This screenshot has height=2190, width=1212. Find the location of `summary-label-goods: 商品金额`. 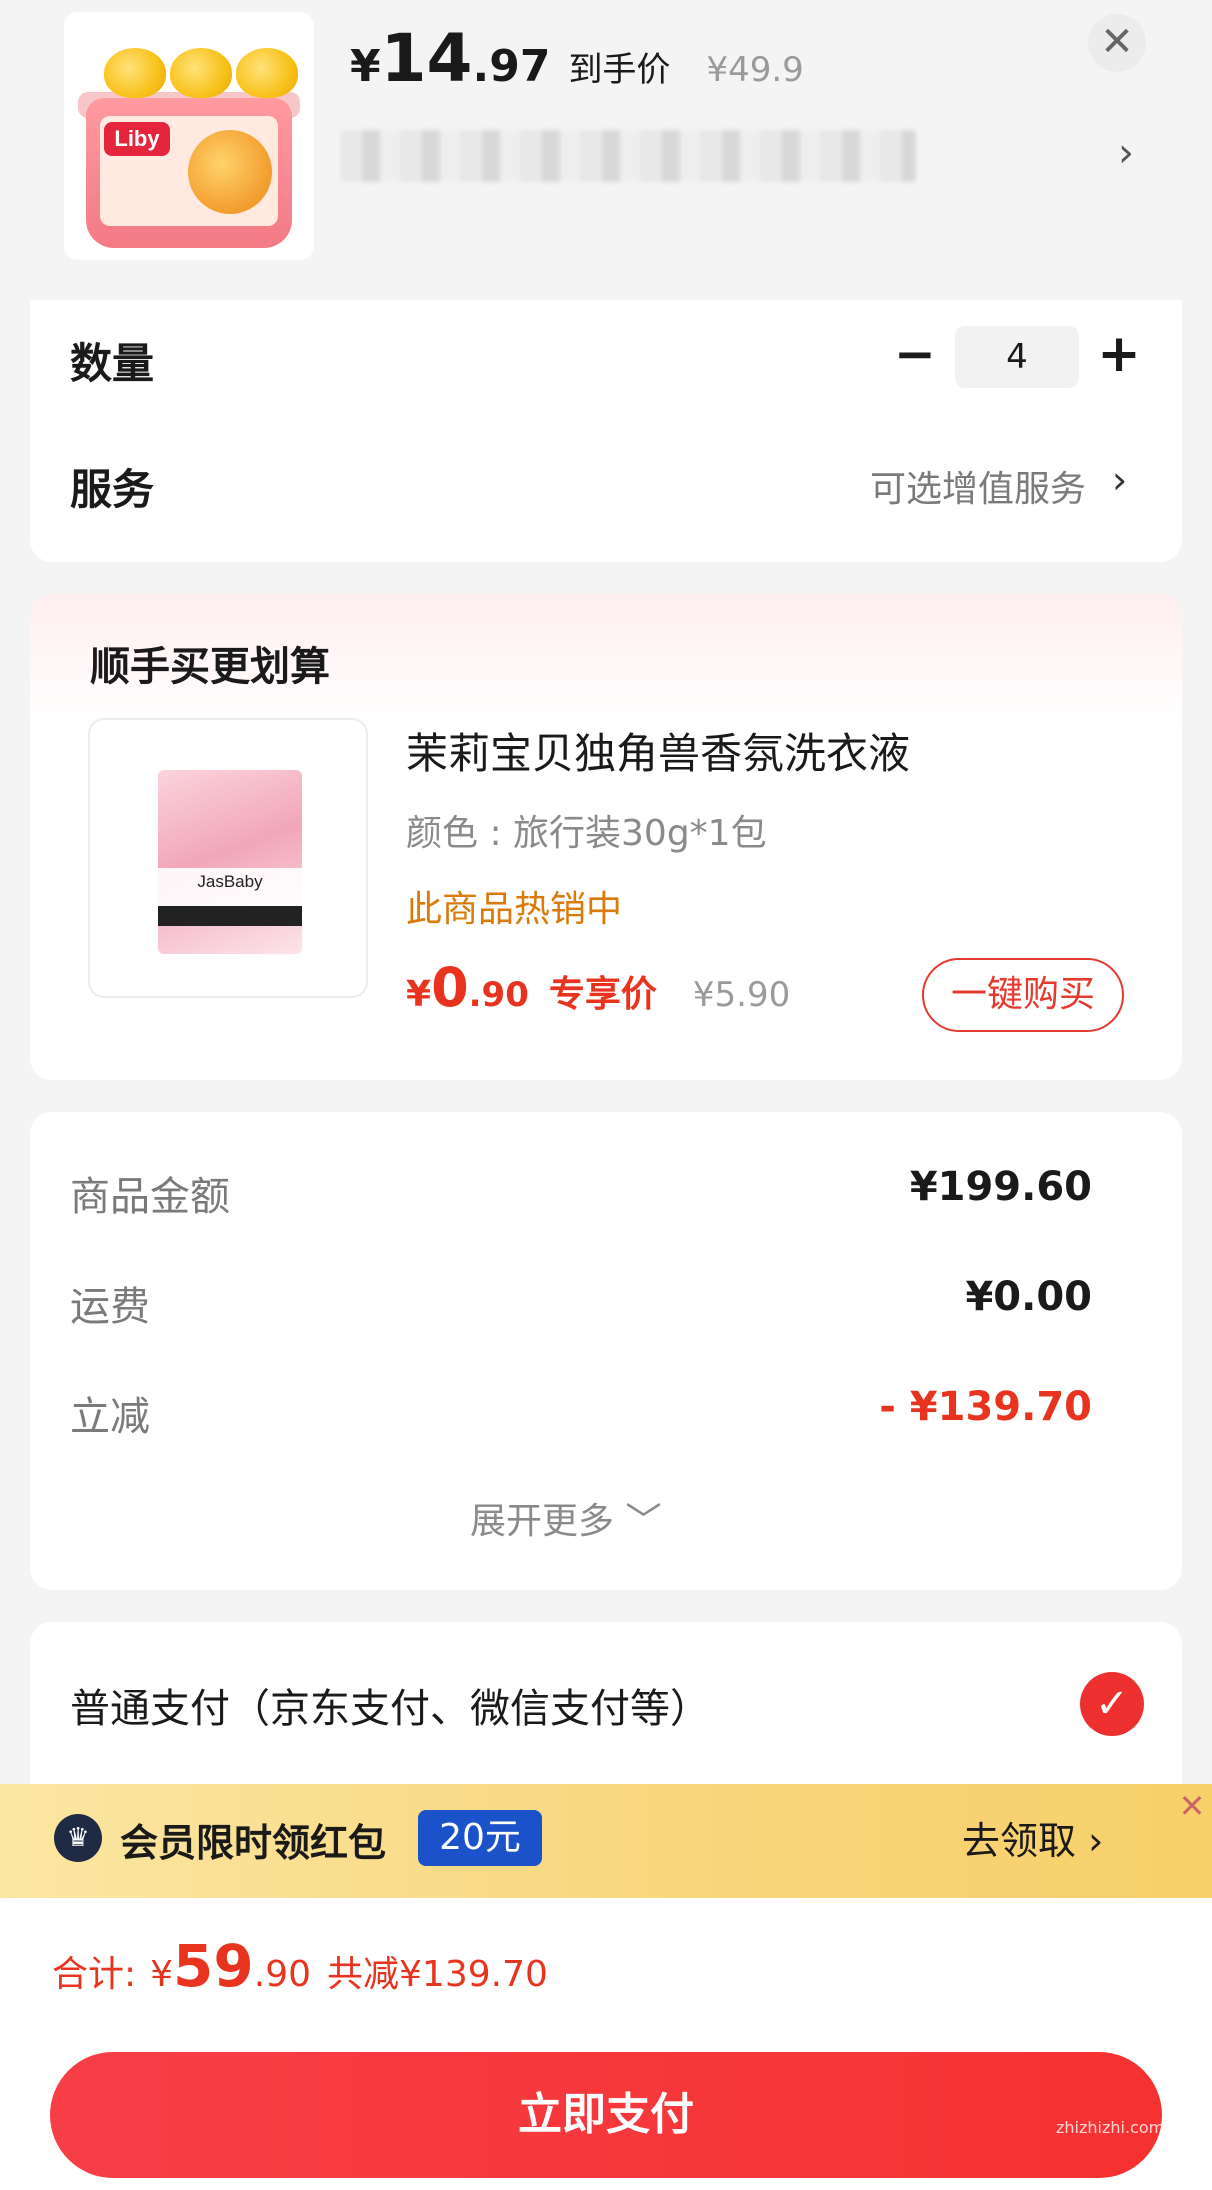

summary-label-goods: 商品金额 is located at coordinates (150, 1197).